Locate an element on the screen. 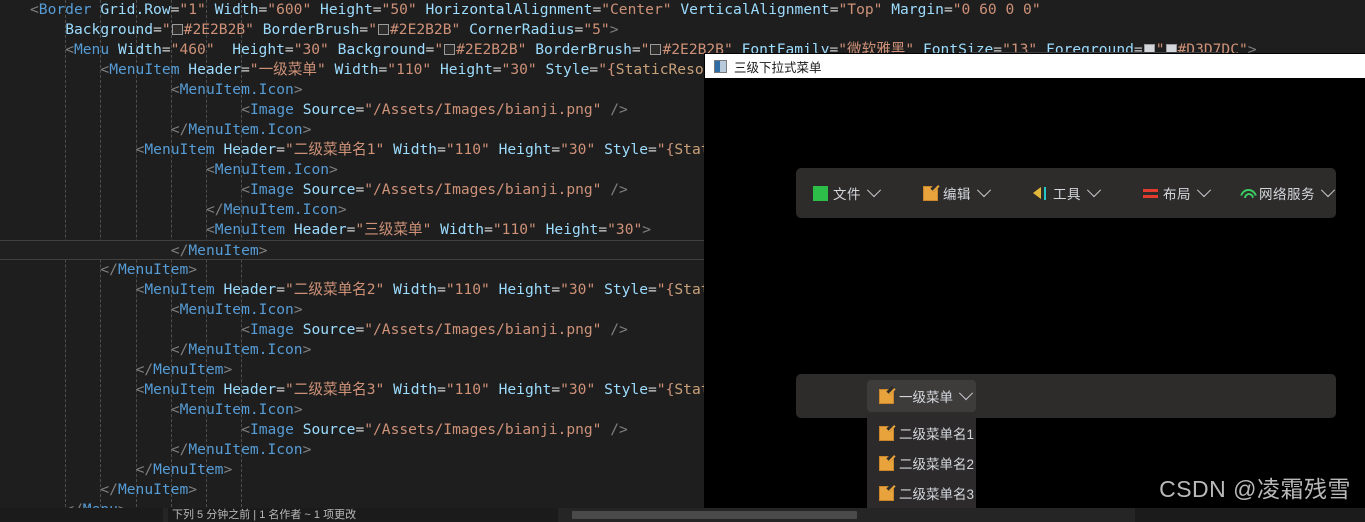 The image size is (1365, 522). menu-item-label: 工具 is located at coordinates (1067, 194).